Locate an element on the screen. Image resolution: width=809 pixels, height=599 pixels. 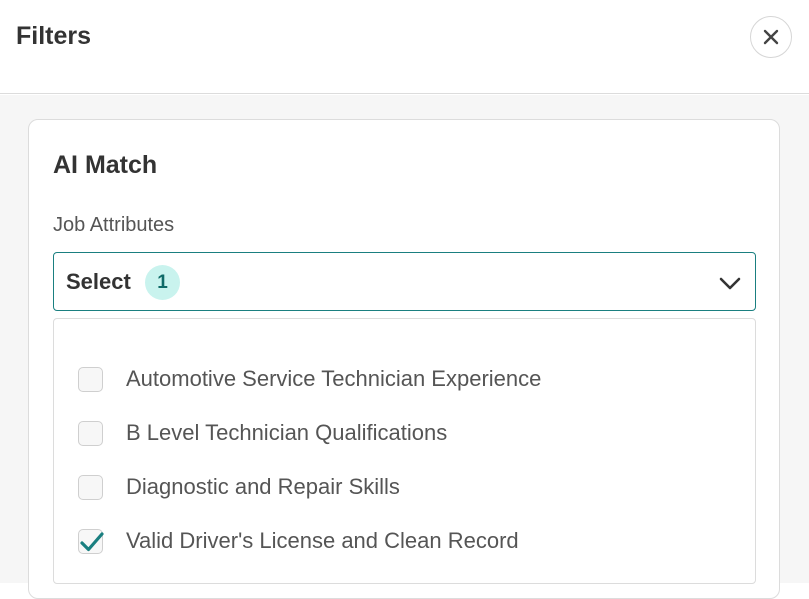
job-attributes-label: Job Attributes is located at coordinates (114, 225).